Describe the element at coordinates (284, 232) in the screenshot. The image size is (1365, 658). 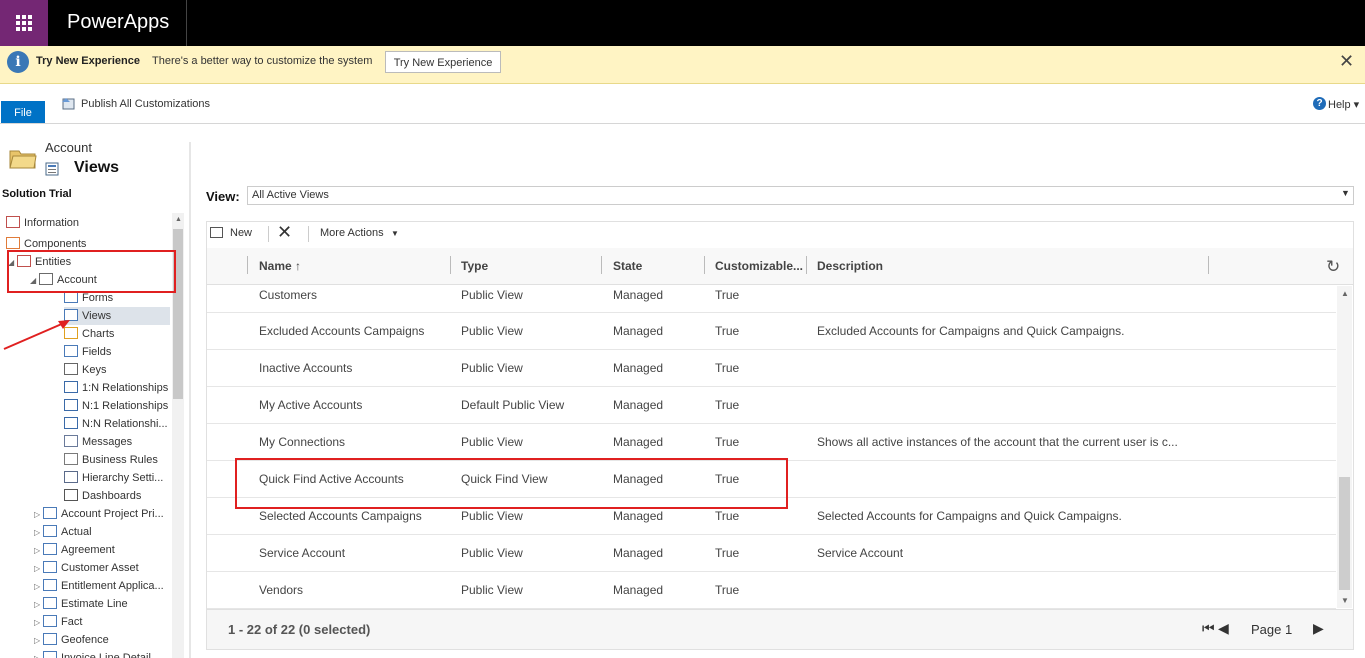
I see `delete-icon: ✕` at that location.